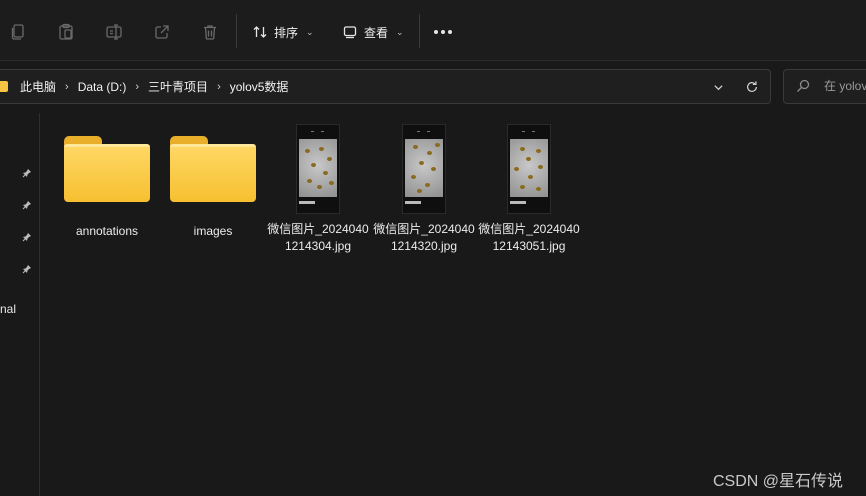 This screenshot has width=866, height=496. Describe the element at coordinates (433, 30) in the screenshot. I see `command-bar: 排序 ⌄ 查看 ⌄` at that location.